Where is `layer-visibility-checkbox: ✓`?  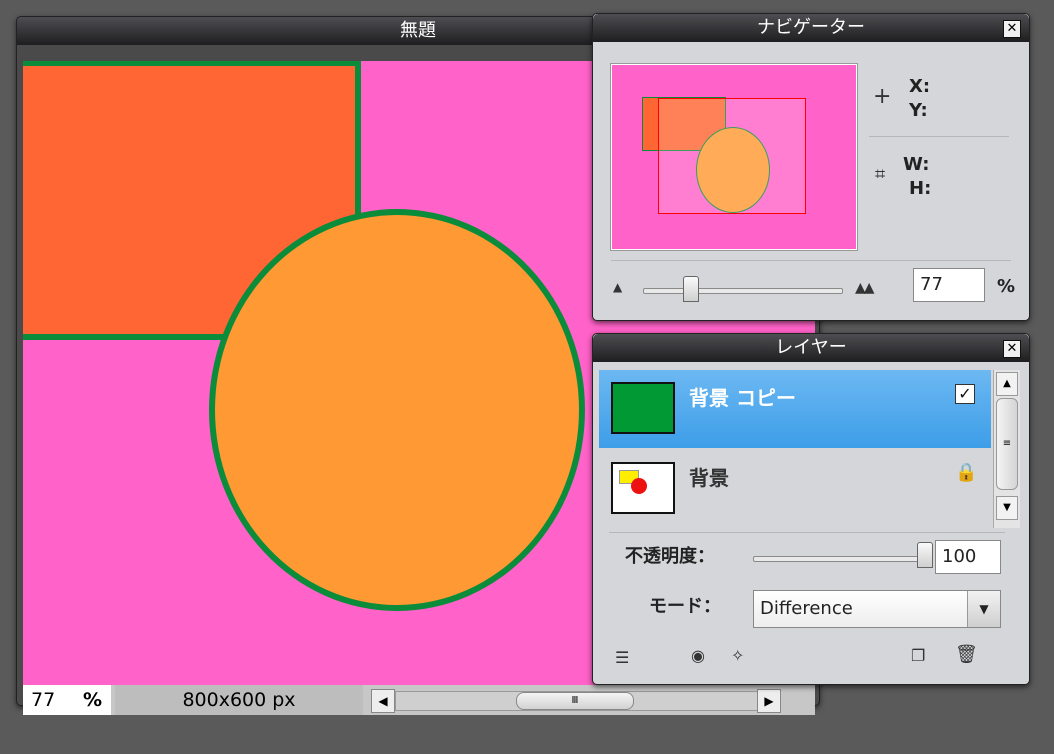 layer-visibility-checkbox: ✓ is located at coordinates (965, 394).